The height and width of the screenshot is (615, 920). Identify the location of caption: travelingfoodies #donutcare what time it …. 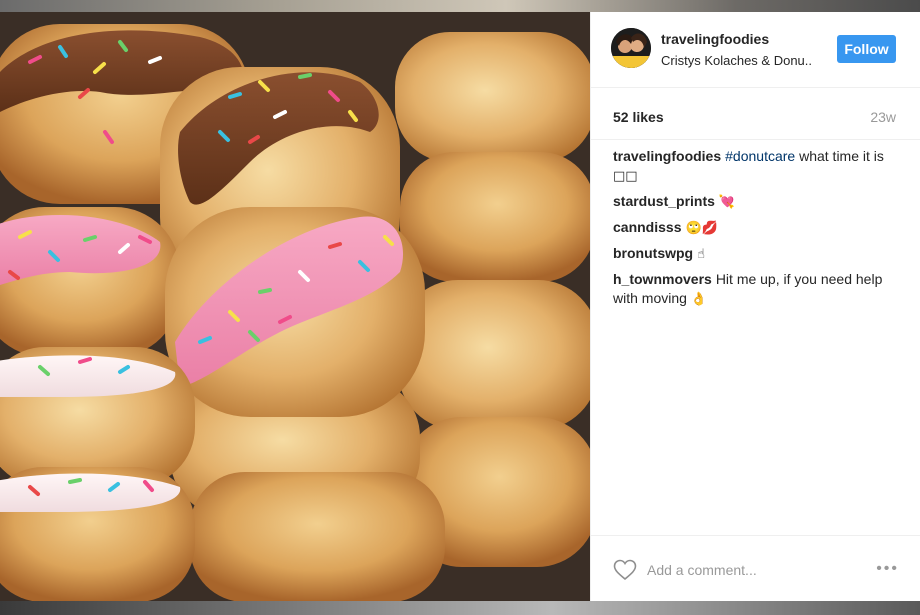
(759, 166).